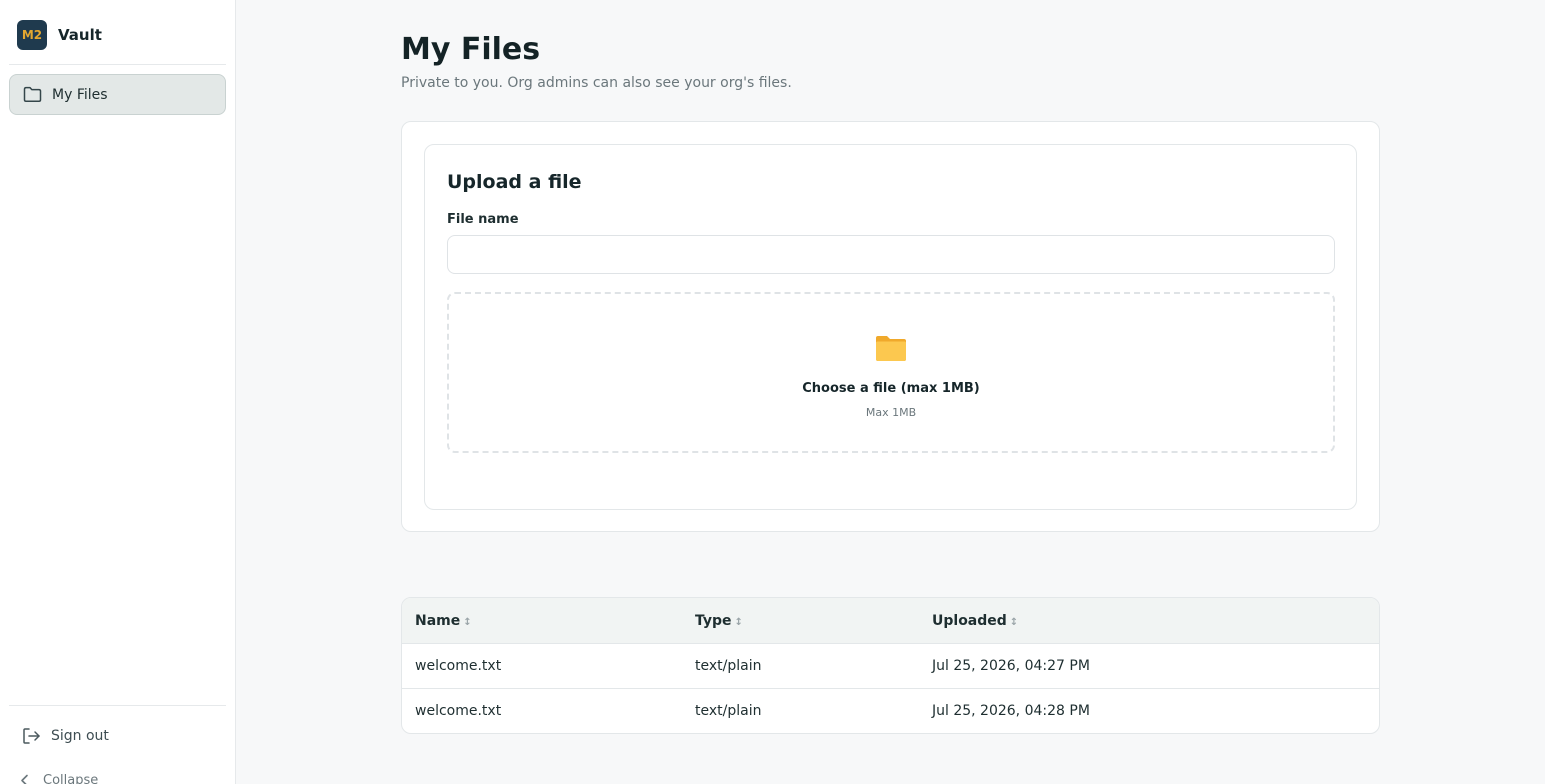  Describe the element at coordinates (117, 94) in the screenshot. I see `sidebar-item-my-files: My Files` at that location.